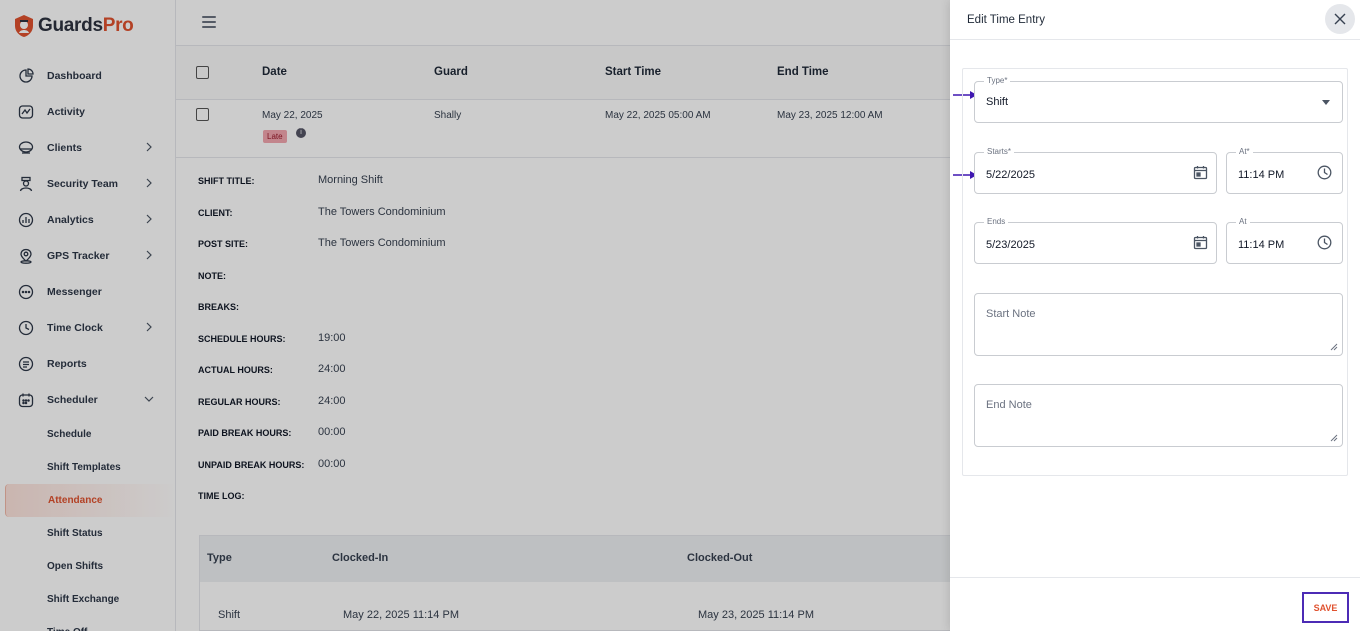  What do you see at coordinates (996, 221) in the screenshot?
I see `ends-label: Ends` at bounding box center [996, 221].